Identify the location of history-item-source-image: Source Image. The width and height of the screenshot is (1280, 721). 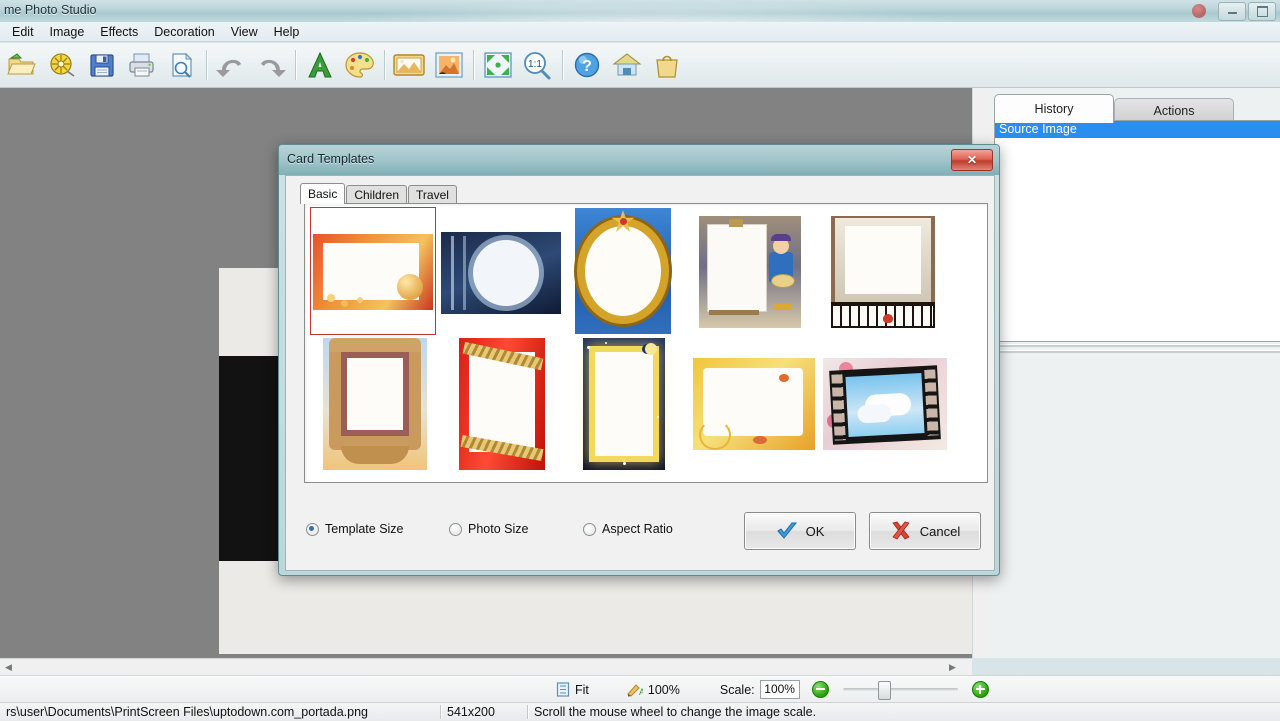
(1137, 129).